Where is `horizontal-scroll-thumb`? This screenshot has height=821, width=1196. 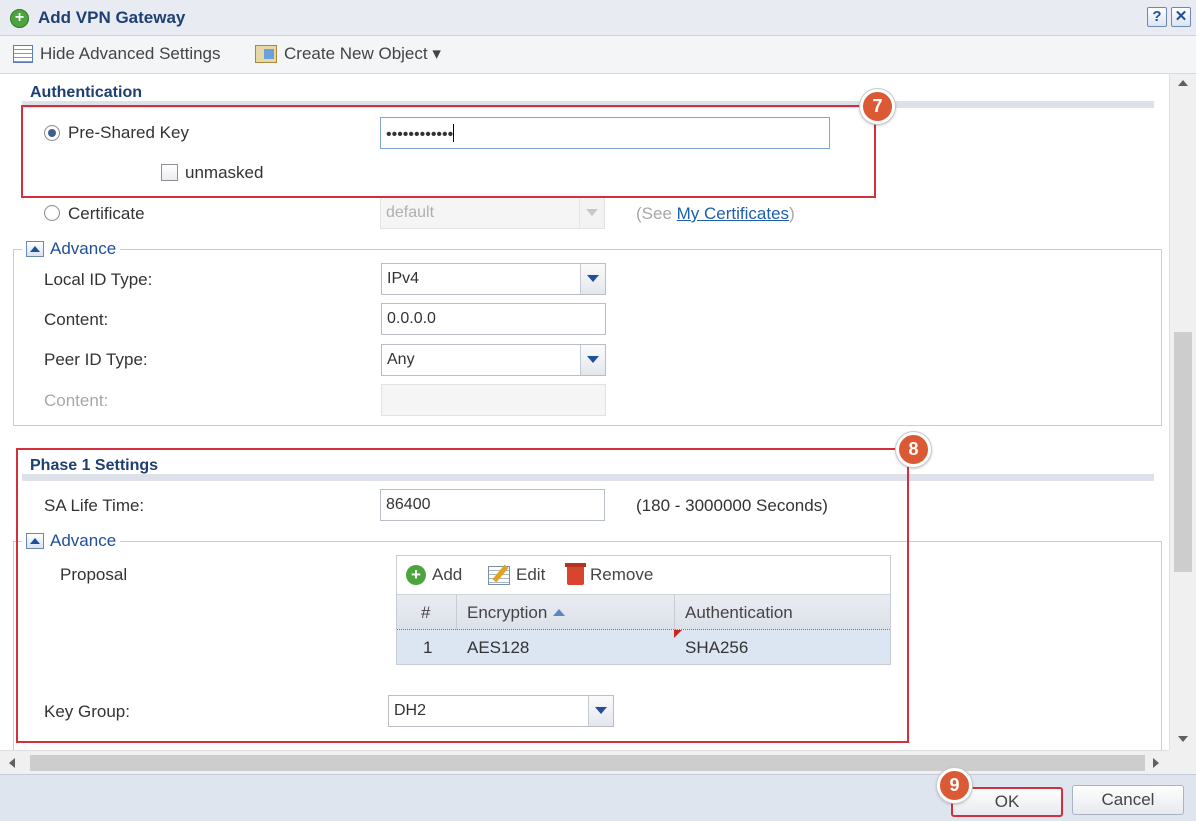
horizontal-scroll-thumb is located at coordinates (587, 763).